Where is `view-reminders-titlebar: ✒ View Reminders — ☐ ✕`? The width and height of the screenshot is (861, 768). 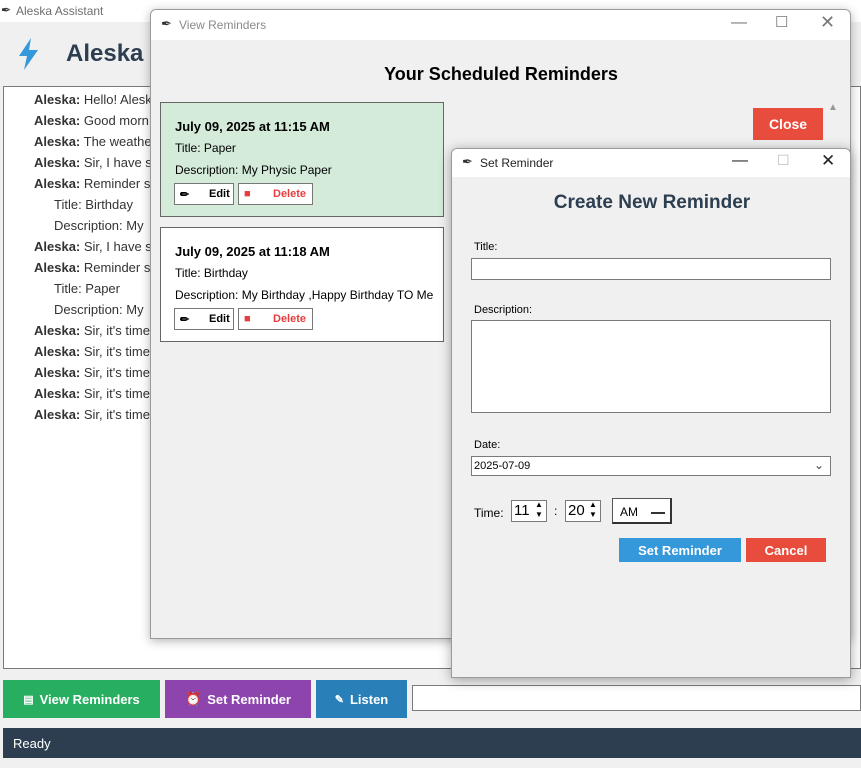
view-reminders-titlebar: ✒ View Reminders — ☐ ✕ is located at coordinates (500, 25).